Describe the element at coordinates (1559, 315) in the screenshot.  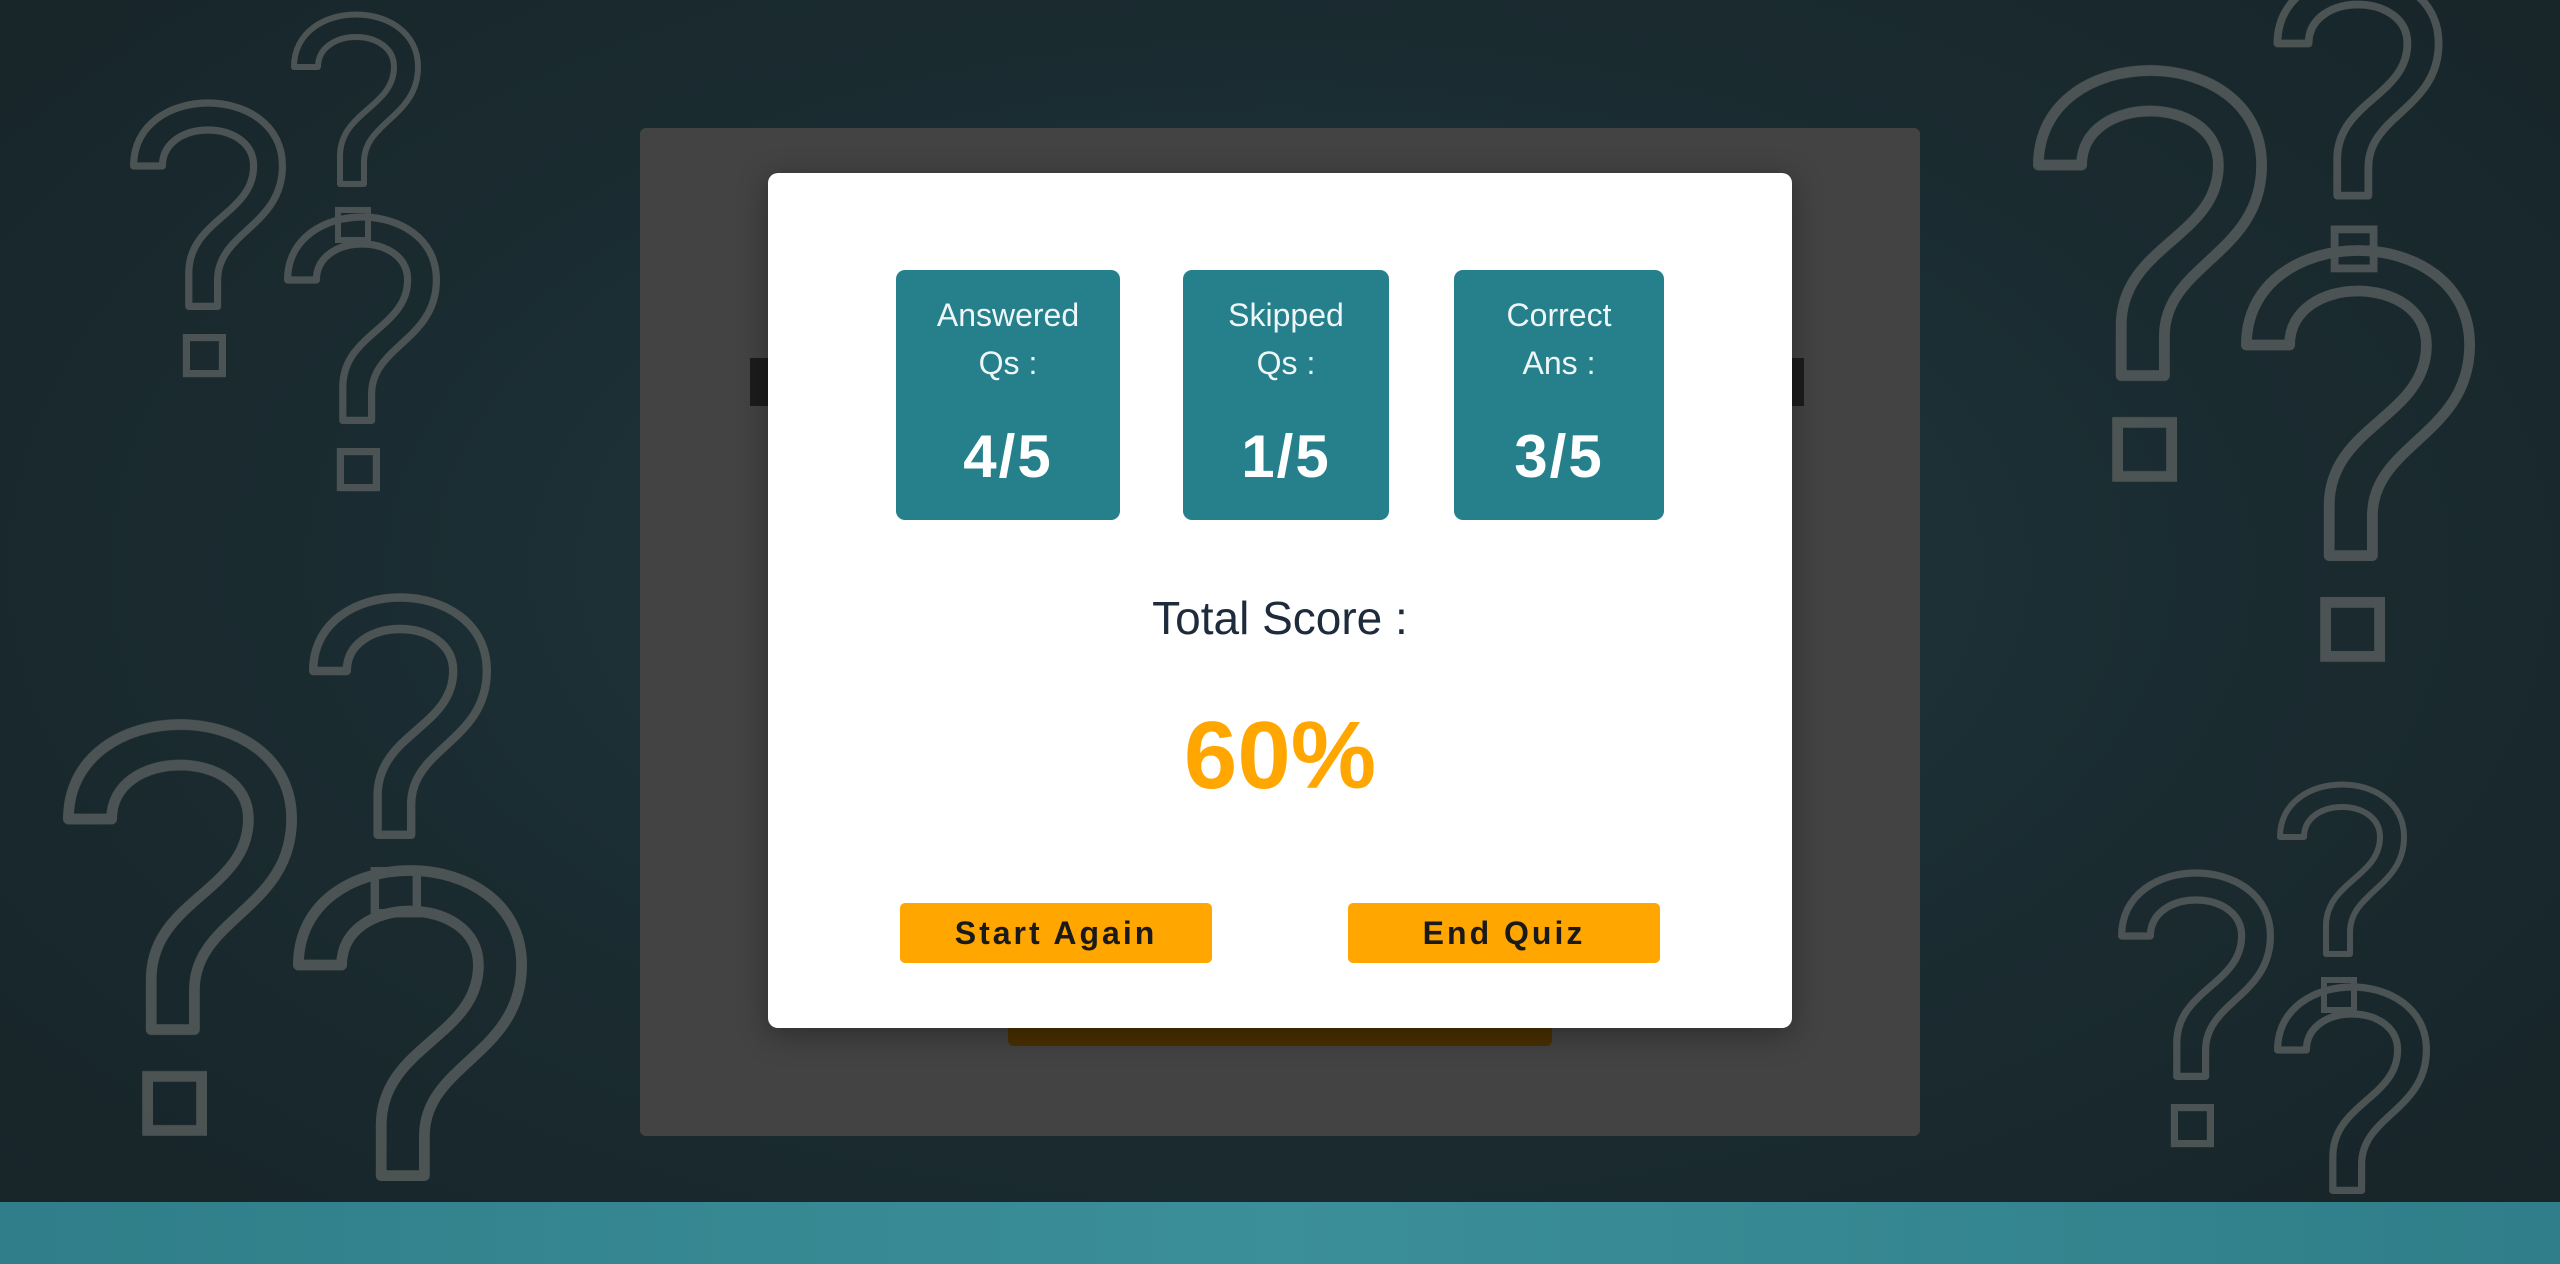
I see `stat-label-line: Correct` at that location.